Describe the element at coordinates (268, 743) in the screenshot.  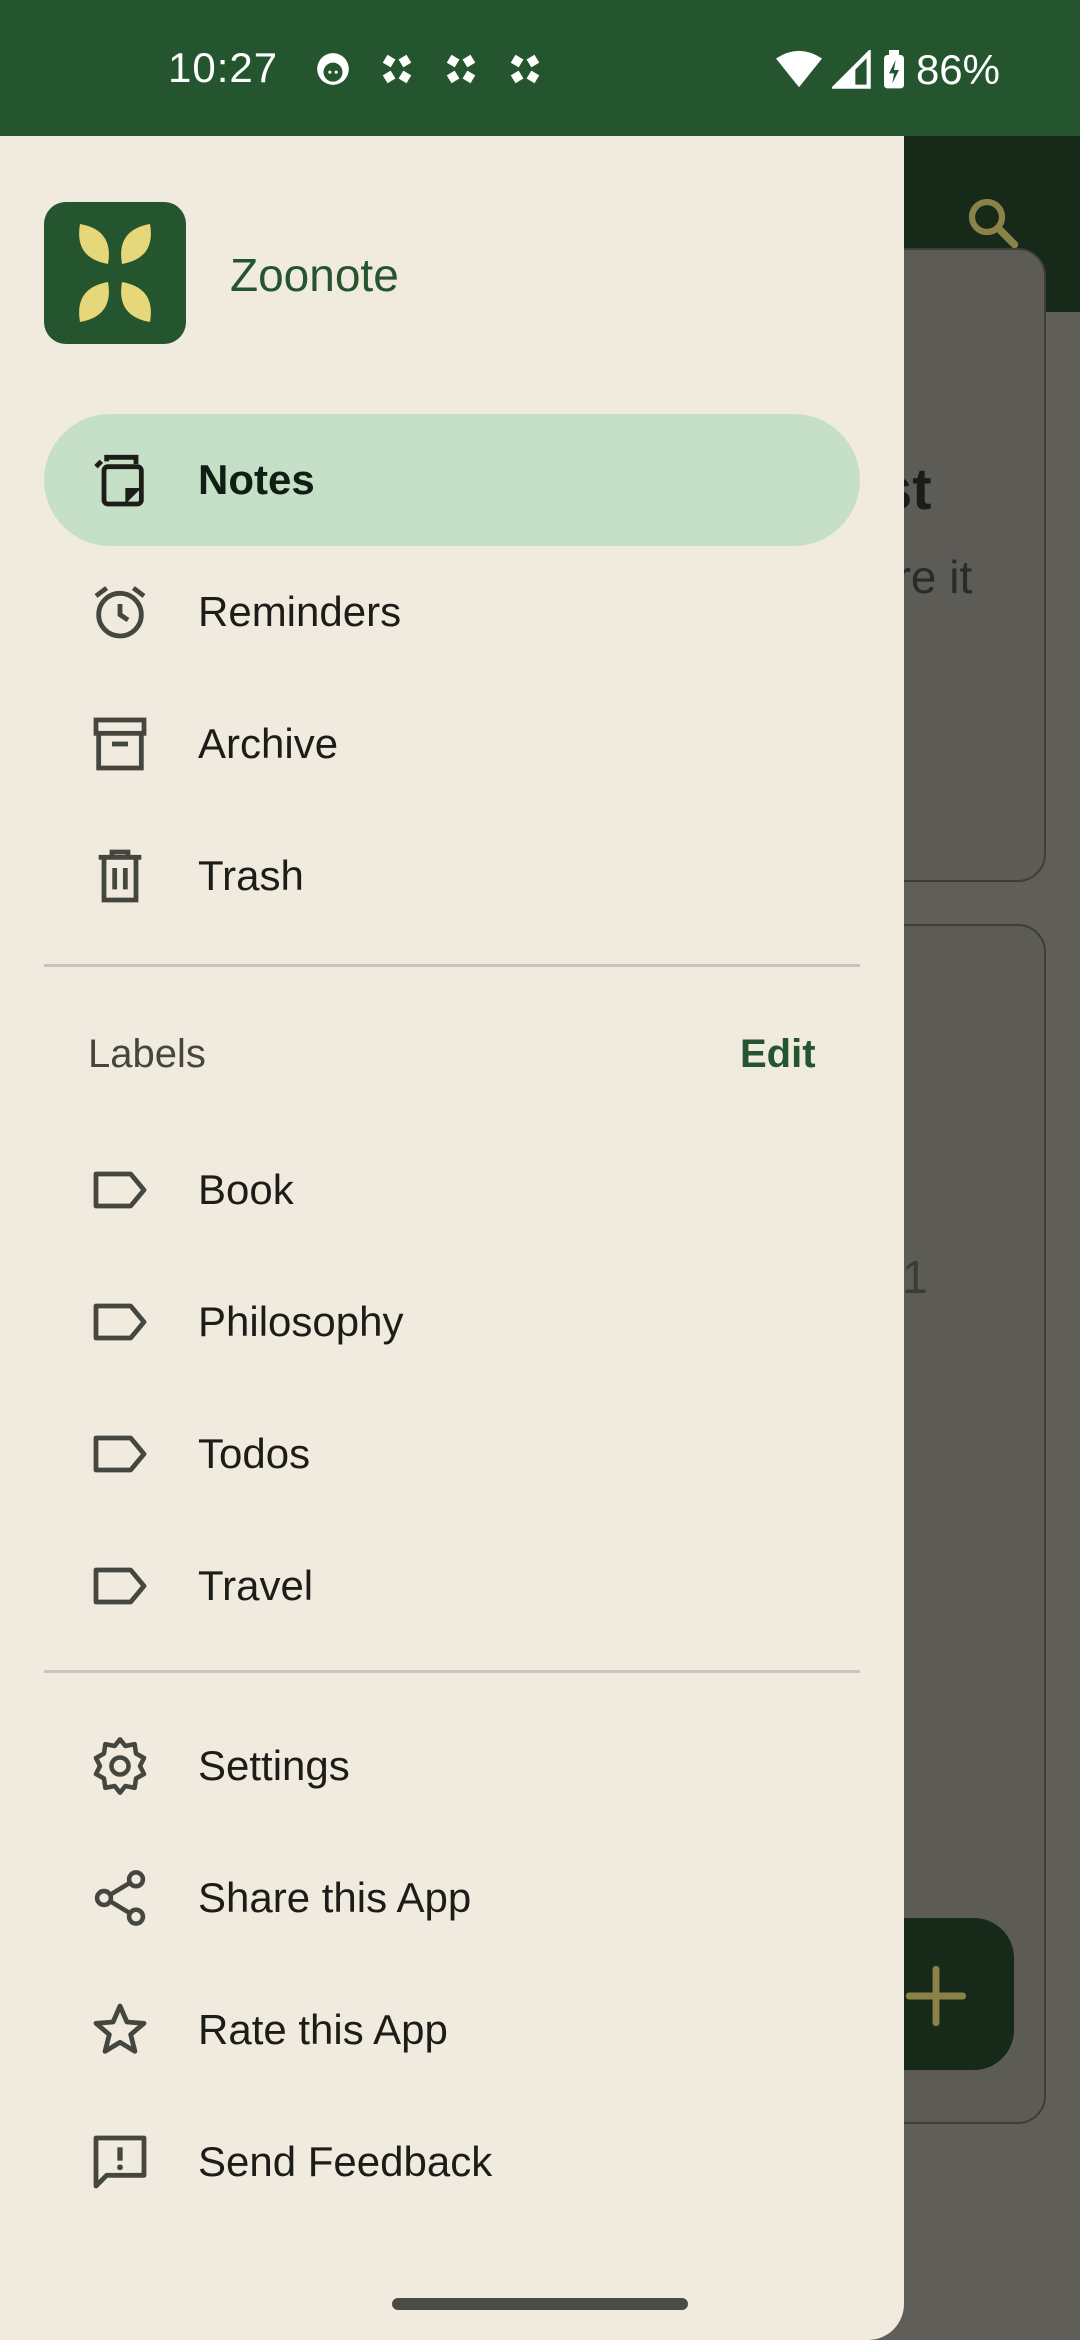
I see `nav-item-label: Archive` at that location.